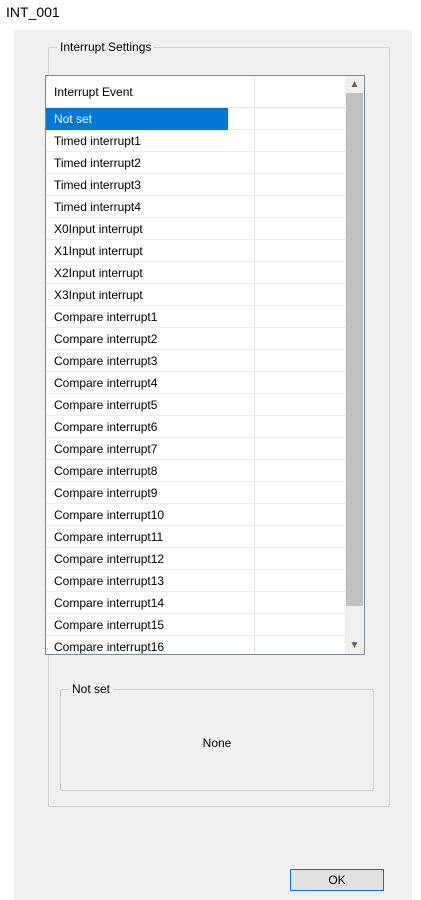 The image size is (421, 900). I want to click on scroll-up-icon: ▲, so click(354, 84).